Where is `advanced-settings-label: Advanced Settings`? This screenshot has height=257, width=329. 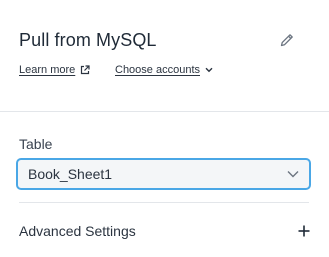
advanced-settings-label: Advanced Settings is located at coordinates (77, 231).